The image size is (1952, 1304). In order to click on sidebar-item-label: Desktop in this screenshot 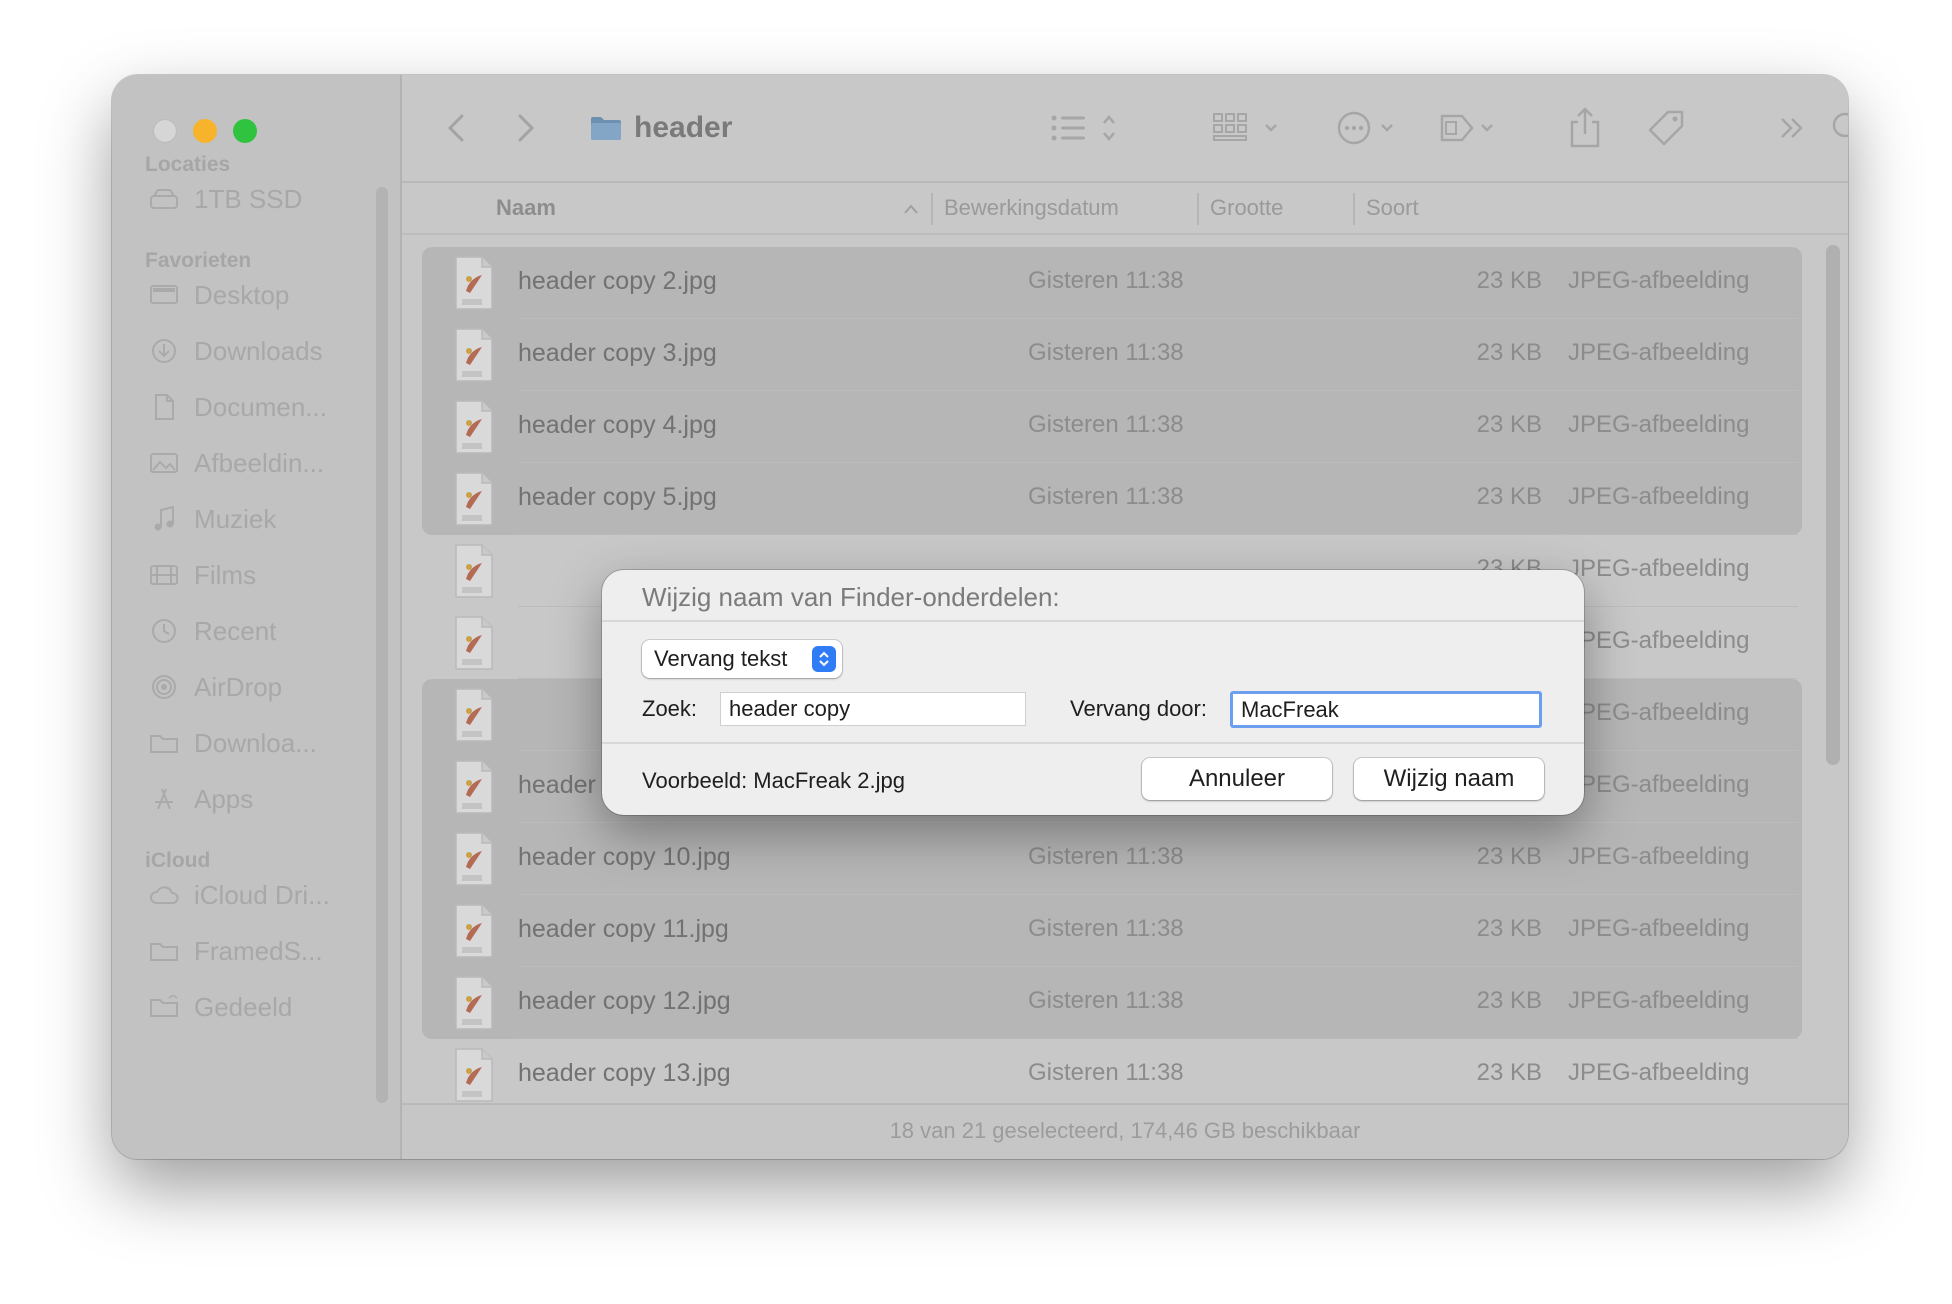, I will do `click(242, 294)`.